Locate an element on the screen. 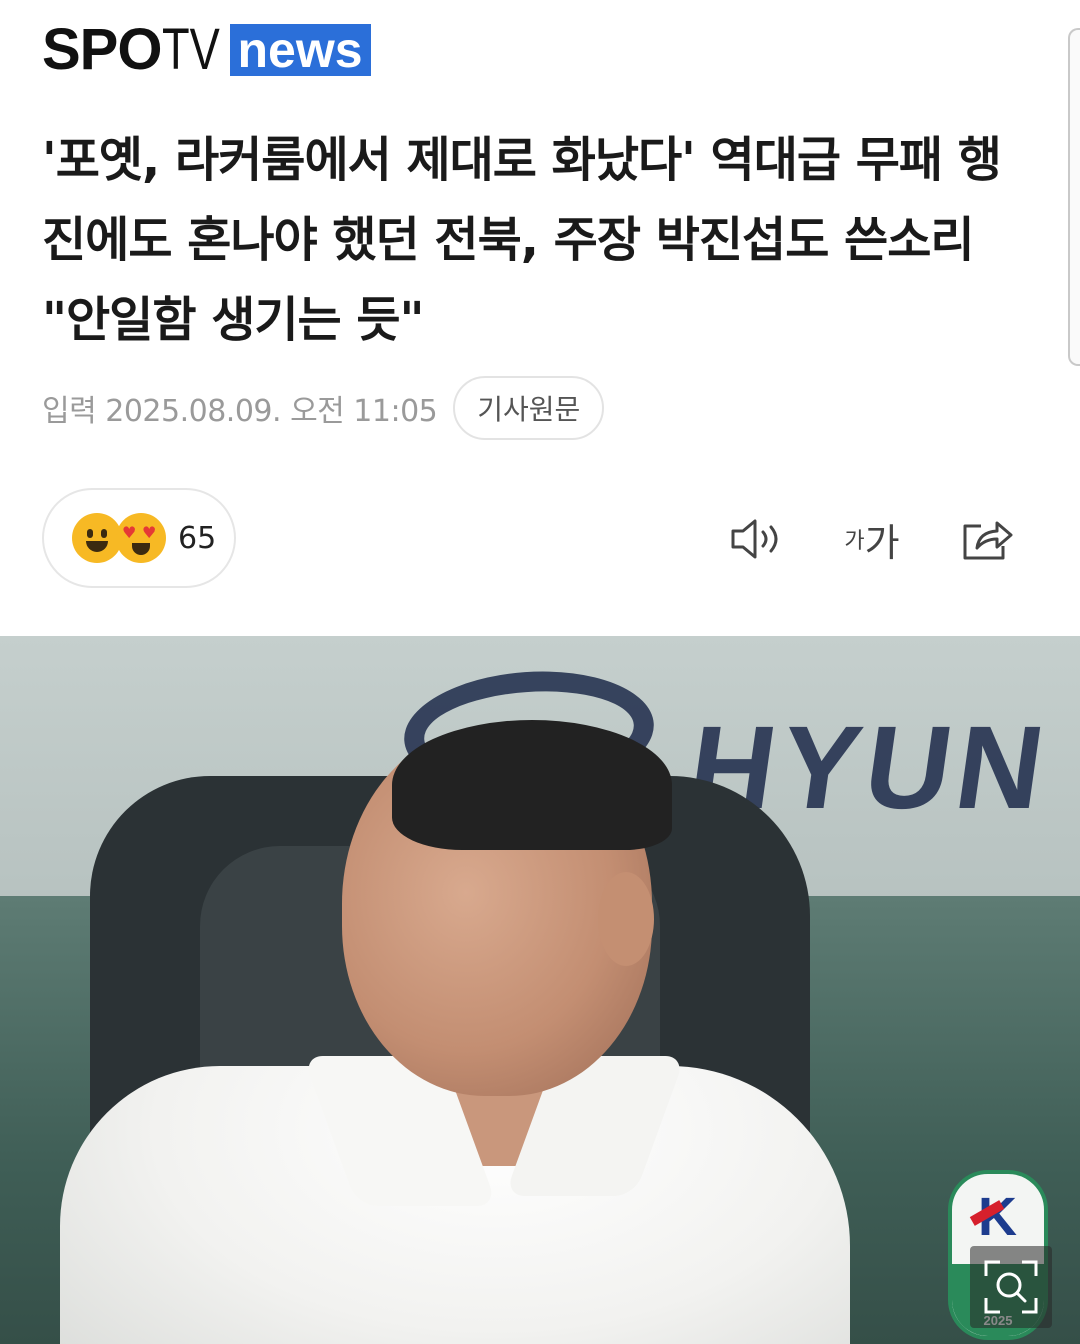  zoom-icon is located at coordinates (1011, 1287).